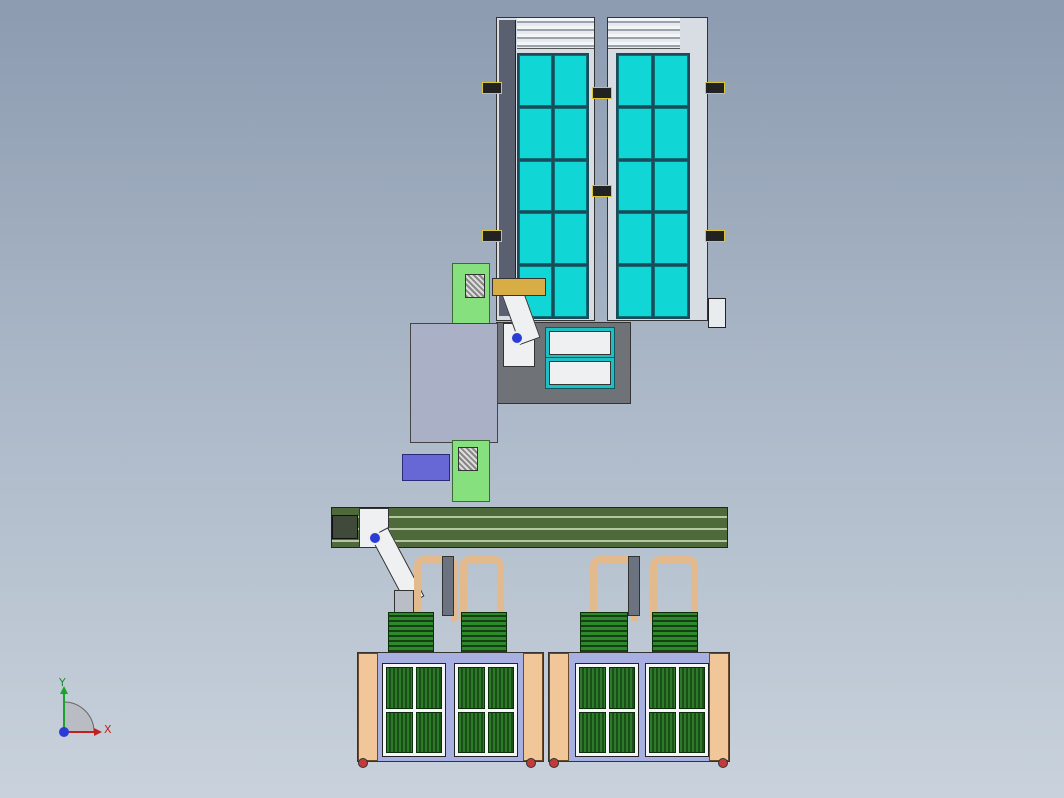 The image size is (1064, 798). Describe the element at coordinates (519, 287) in the screenshot. I see `upper-robot-gripper` at that location.